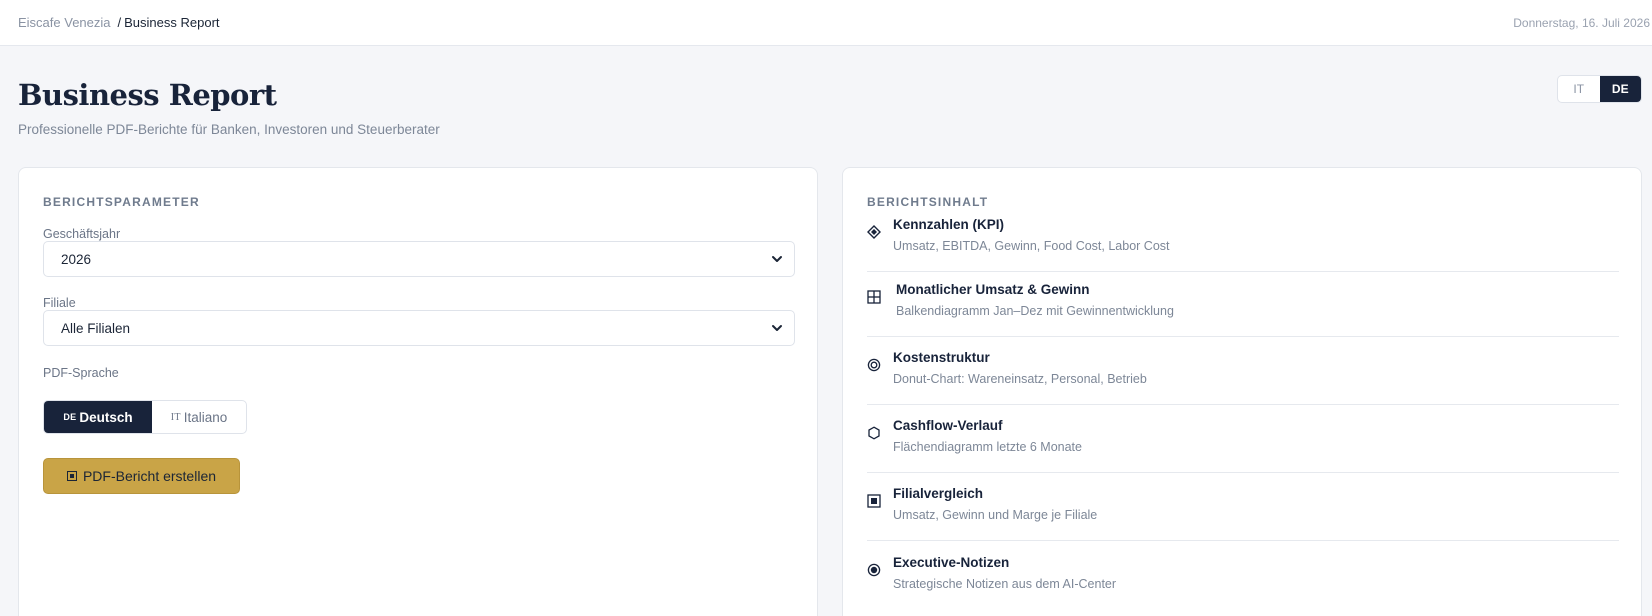 The height and width of the screenshot is (616, 1652). I want to click on list-item-description: Umsatz, Gewinn und Marge je Filiale, so click(995, 515).